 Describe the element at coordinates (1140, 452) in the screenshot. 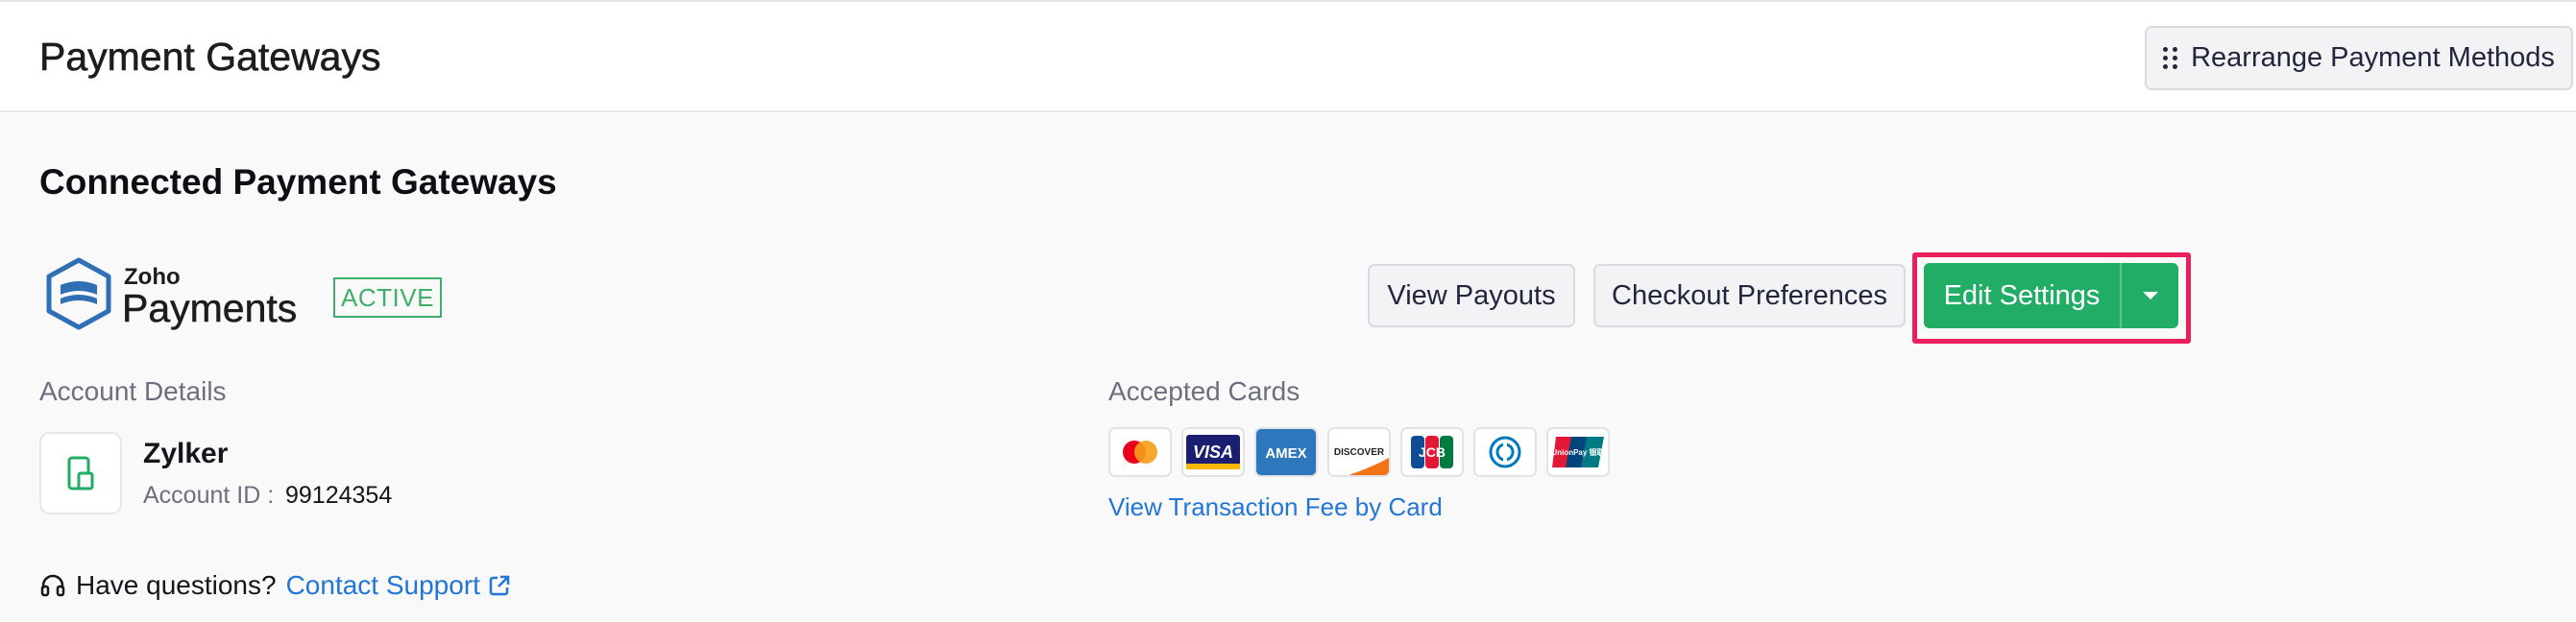

I see `mastercard-icon` at that location.